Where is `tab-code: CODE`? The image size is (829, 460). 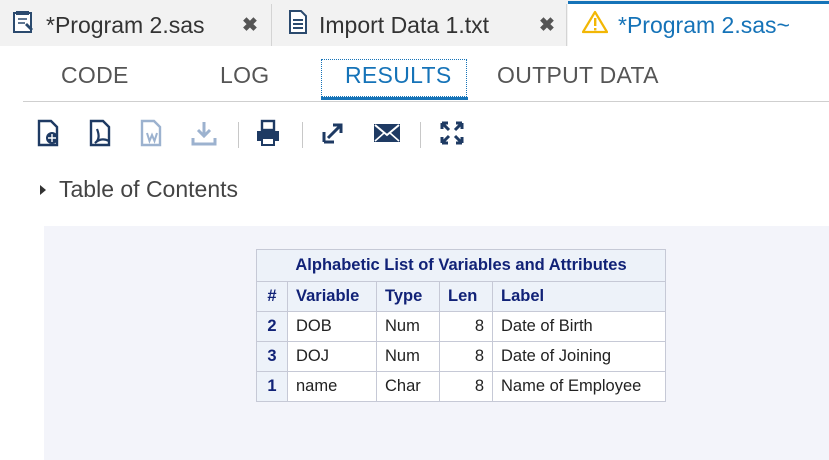
tab-code: CODE is located at coordinates (95, 75).